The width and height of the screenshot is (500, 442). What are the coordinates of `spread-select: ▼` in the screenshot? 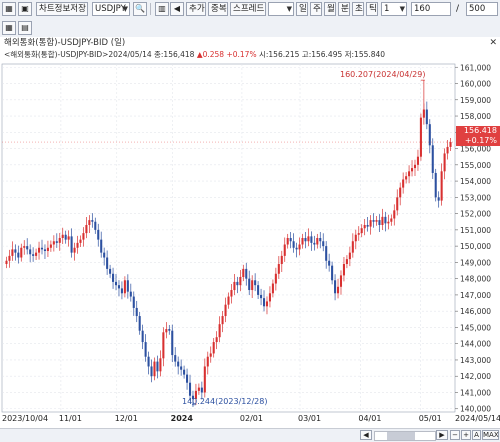 It's located at (281, 9).